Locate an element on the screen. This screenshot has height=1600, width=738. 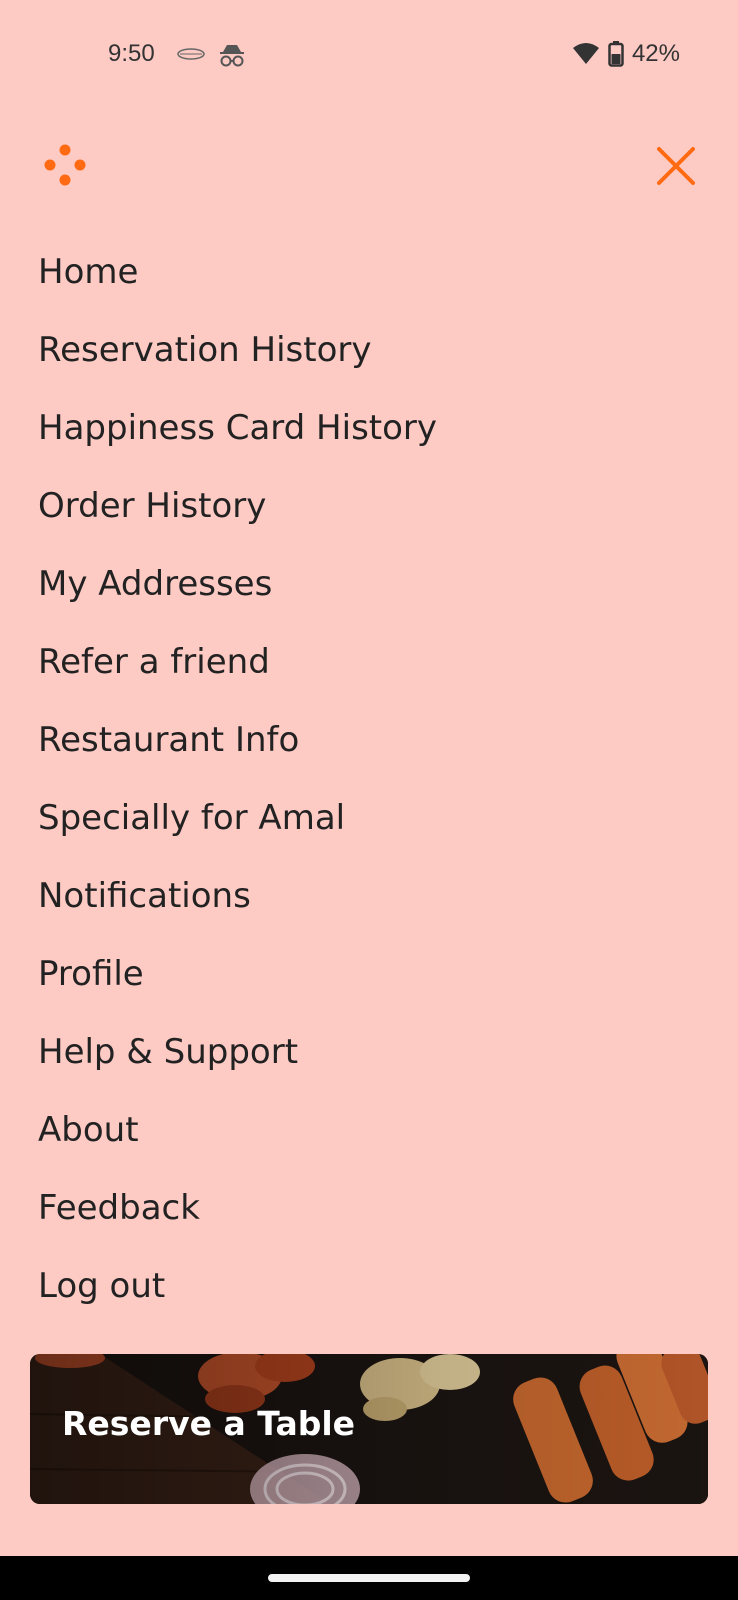
menu-item-notifications: Notifications is located at coordinates (368, 896).